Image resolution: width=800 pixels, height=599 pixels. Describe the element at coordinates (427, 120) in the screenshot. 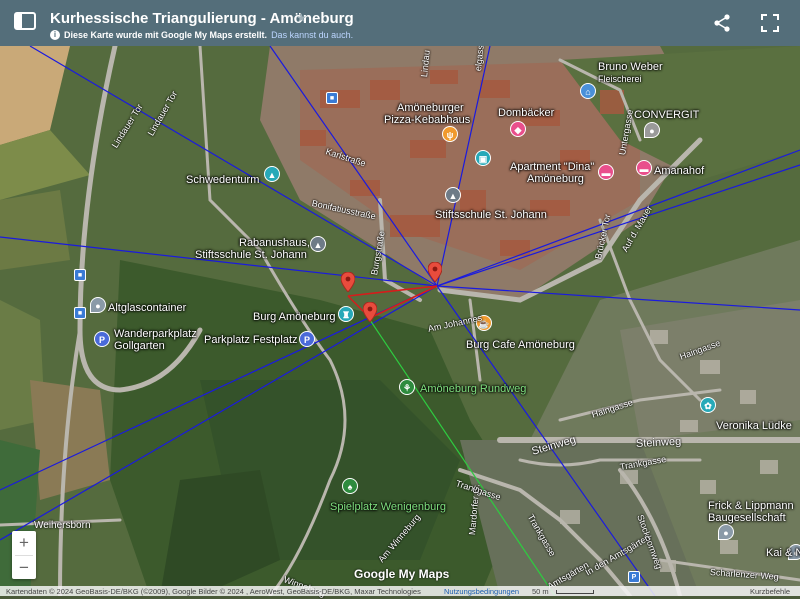

I see `place-label-pizza-line2: Pizza-Kebabhaus` at that location.